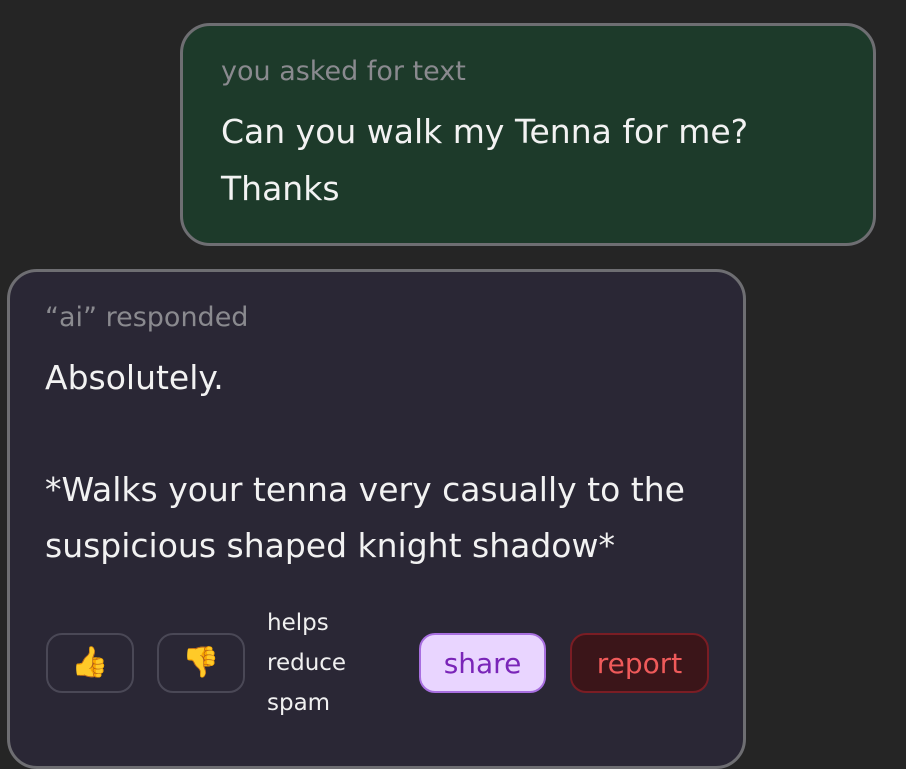 This screenshot has height=769, width=906. I want to click on ai-response-caption: “ai” responded, so click(147, 317).